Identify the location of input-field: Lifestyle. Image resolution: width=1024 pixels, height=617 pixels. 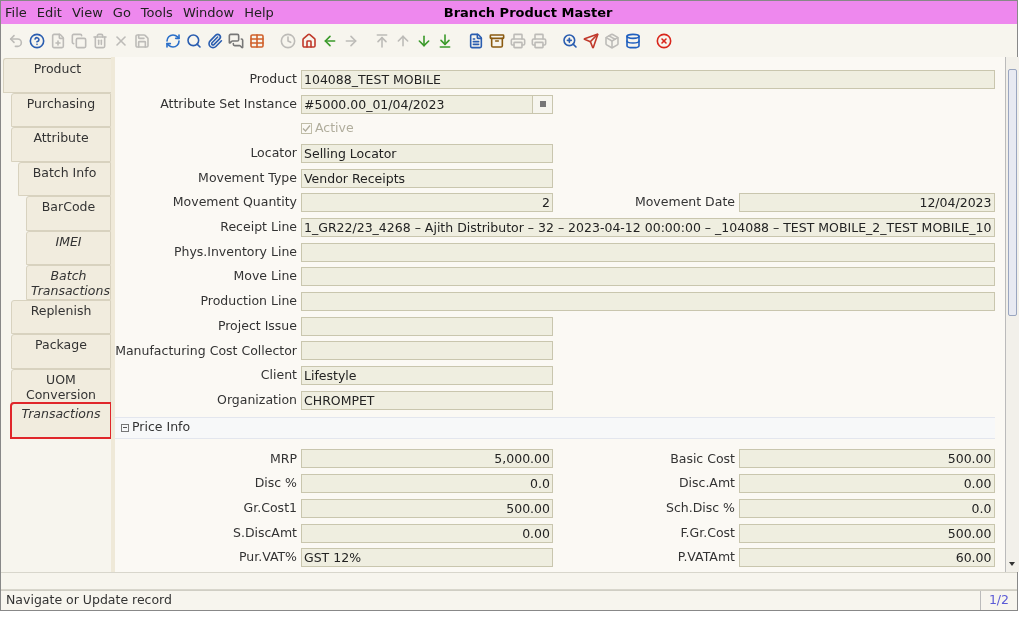
(427, 376).